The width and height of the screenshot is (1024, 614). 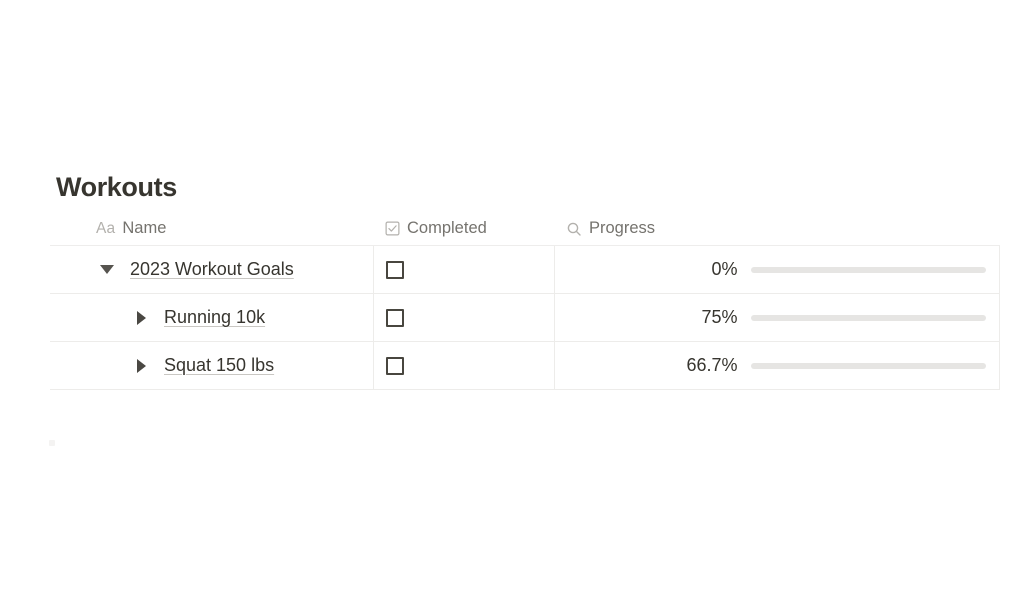 What do you see at coordinates (574, 229) in the screenshot?
I see `search-icon` at bounding box center [574, 229].